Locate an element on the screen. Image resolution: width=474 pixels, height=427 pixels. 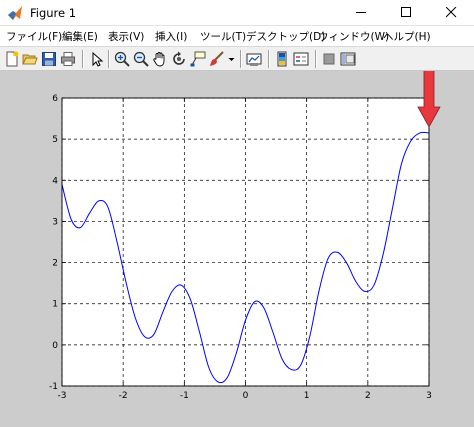
new-figure-button is located at coordinates (12, 59).